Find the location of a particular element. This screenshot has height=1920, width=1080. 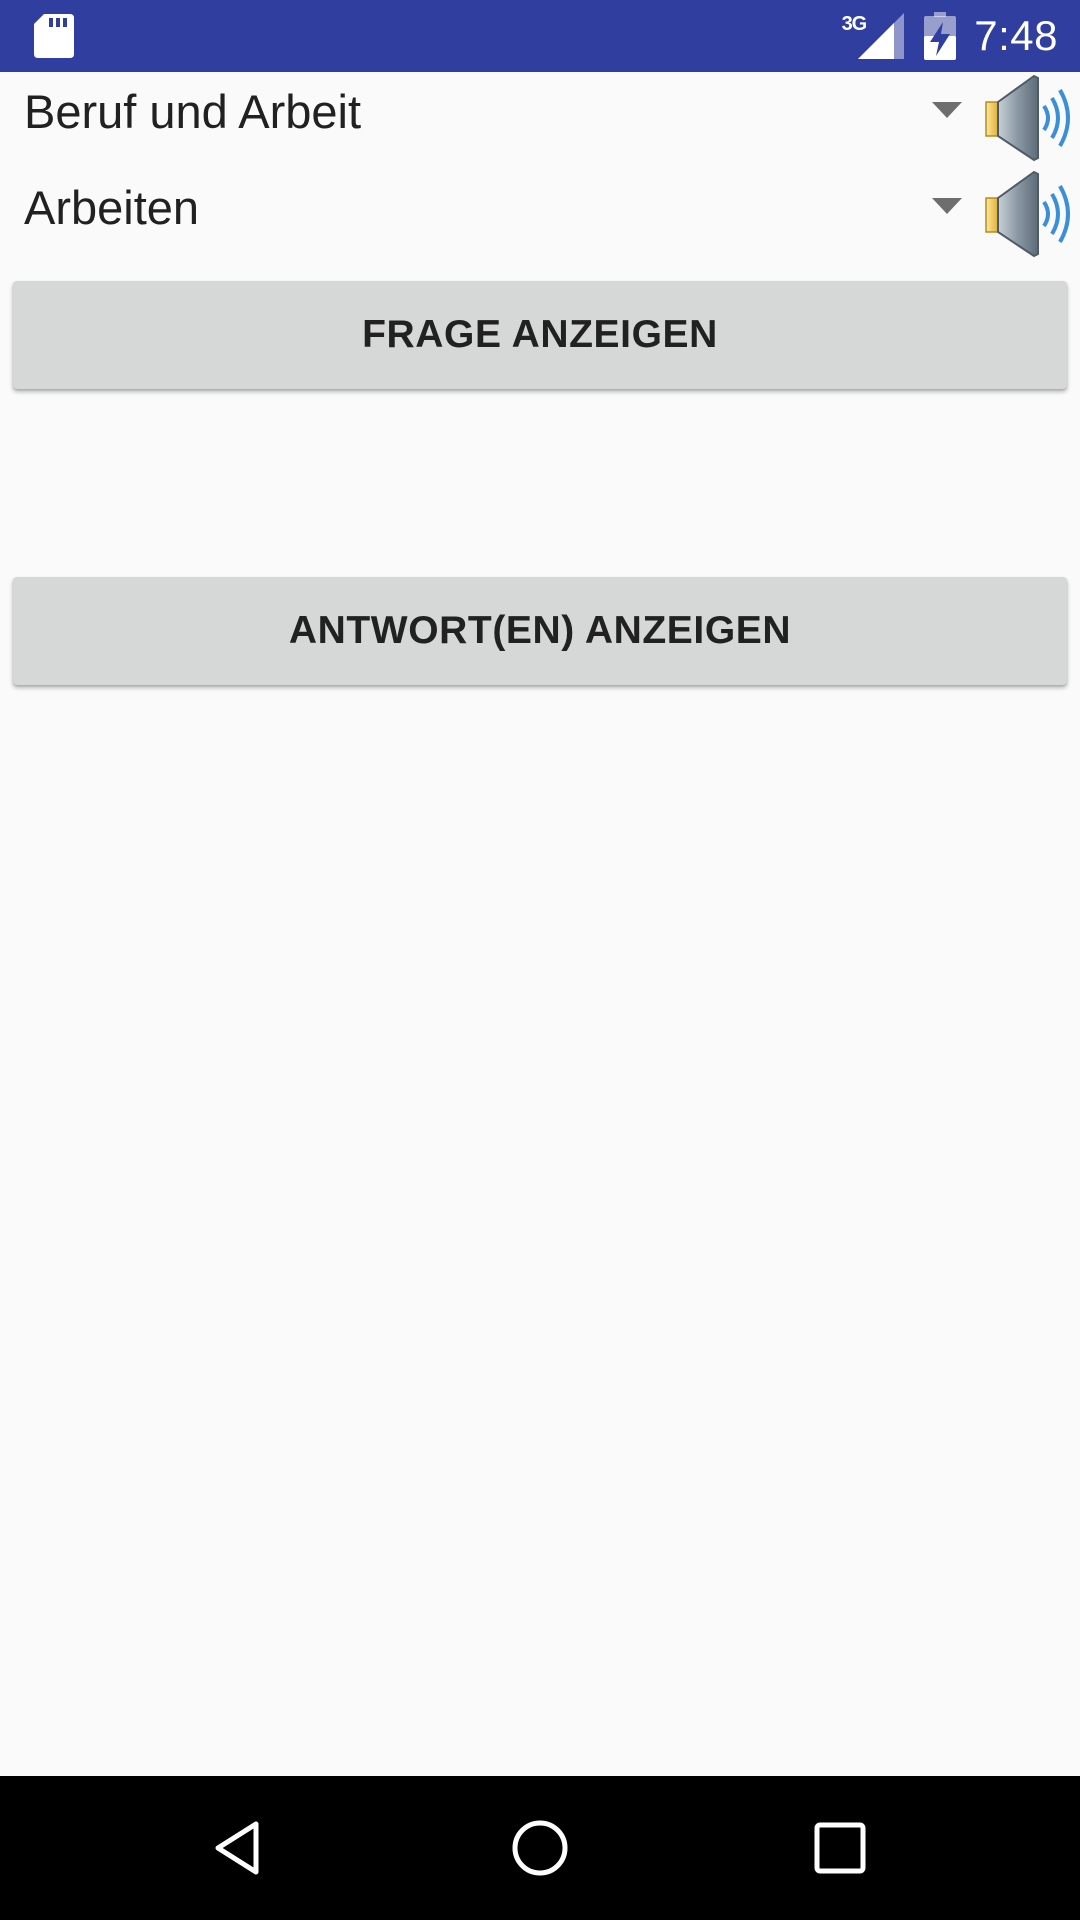

navigation-bar is located at coordinates (540, 1848).